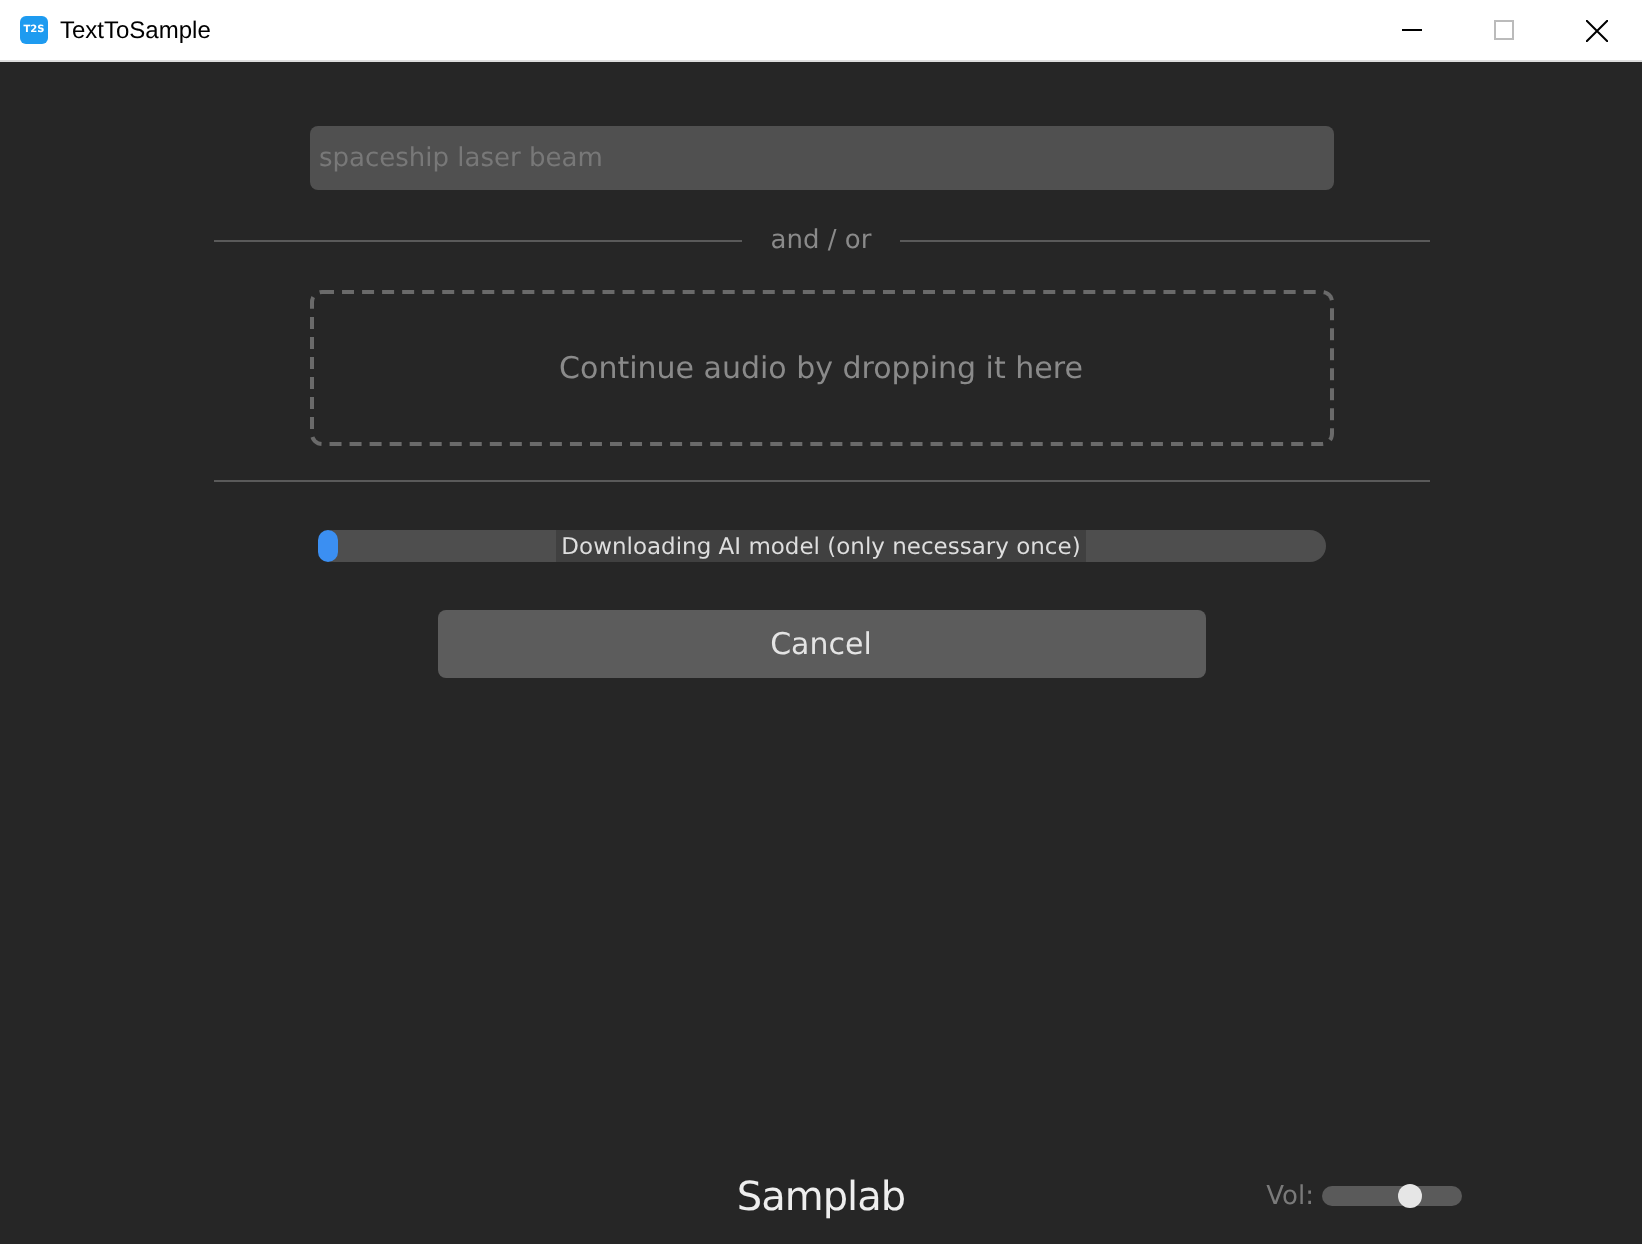 The width and height of the screenshot is (1642, 1244). What do you see at coordinates (821, 368) in the screenshot?
I see `drop-zone: Continue audio by dropping it here` at bounding box center [821, 368].